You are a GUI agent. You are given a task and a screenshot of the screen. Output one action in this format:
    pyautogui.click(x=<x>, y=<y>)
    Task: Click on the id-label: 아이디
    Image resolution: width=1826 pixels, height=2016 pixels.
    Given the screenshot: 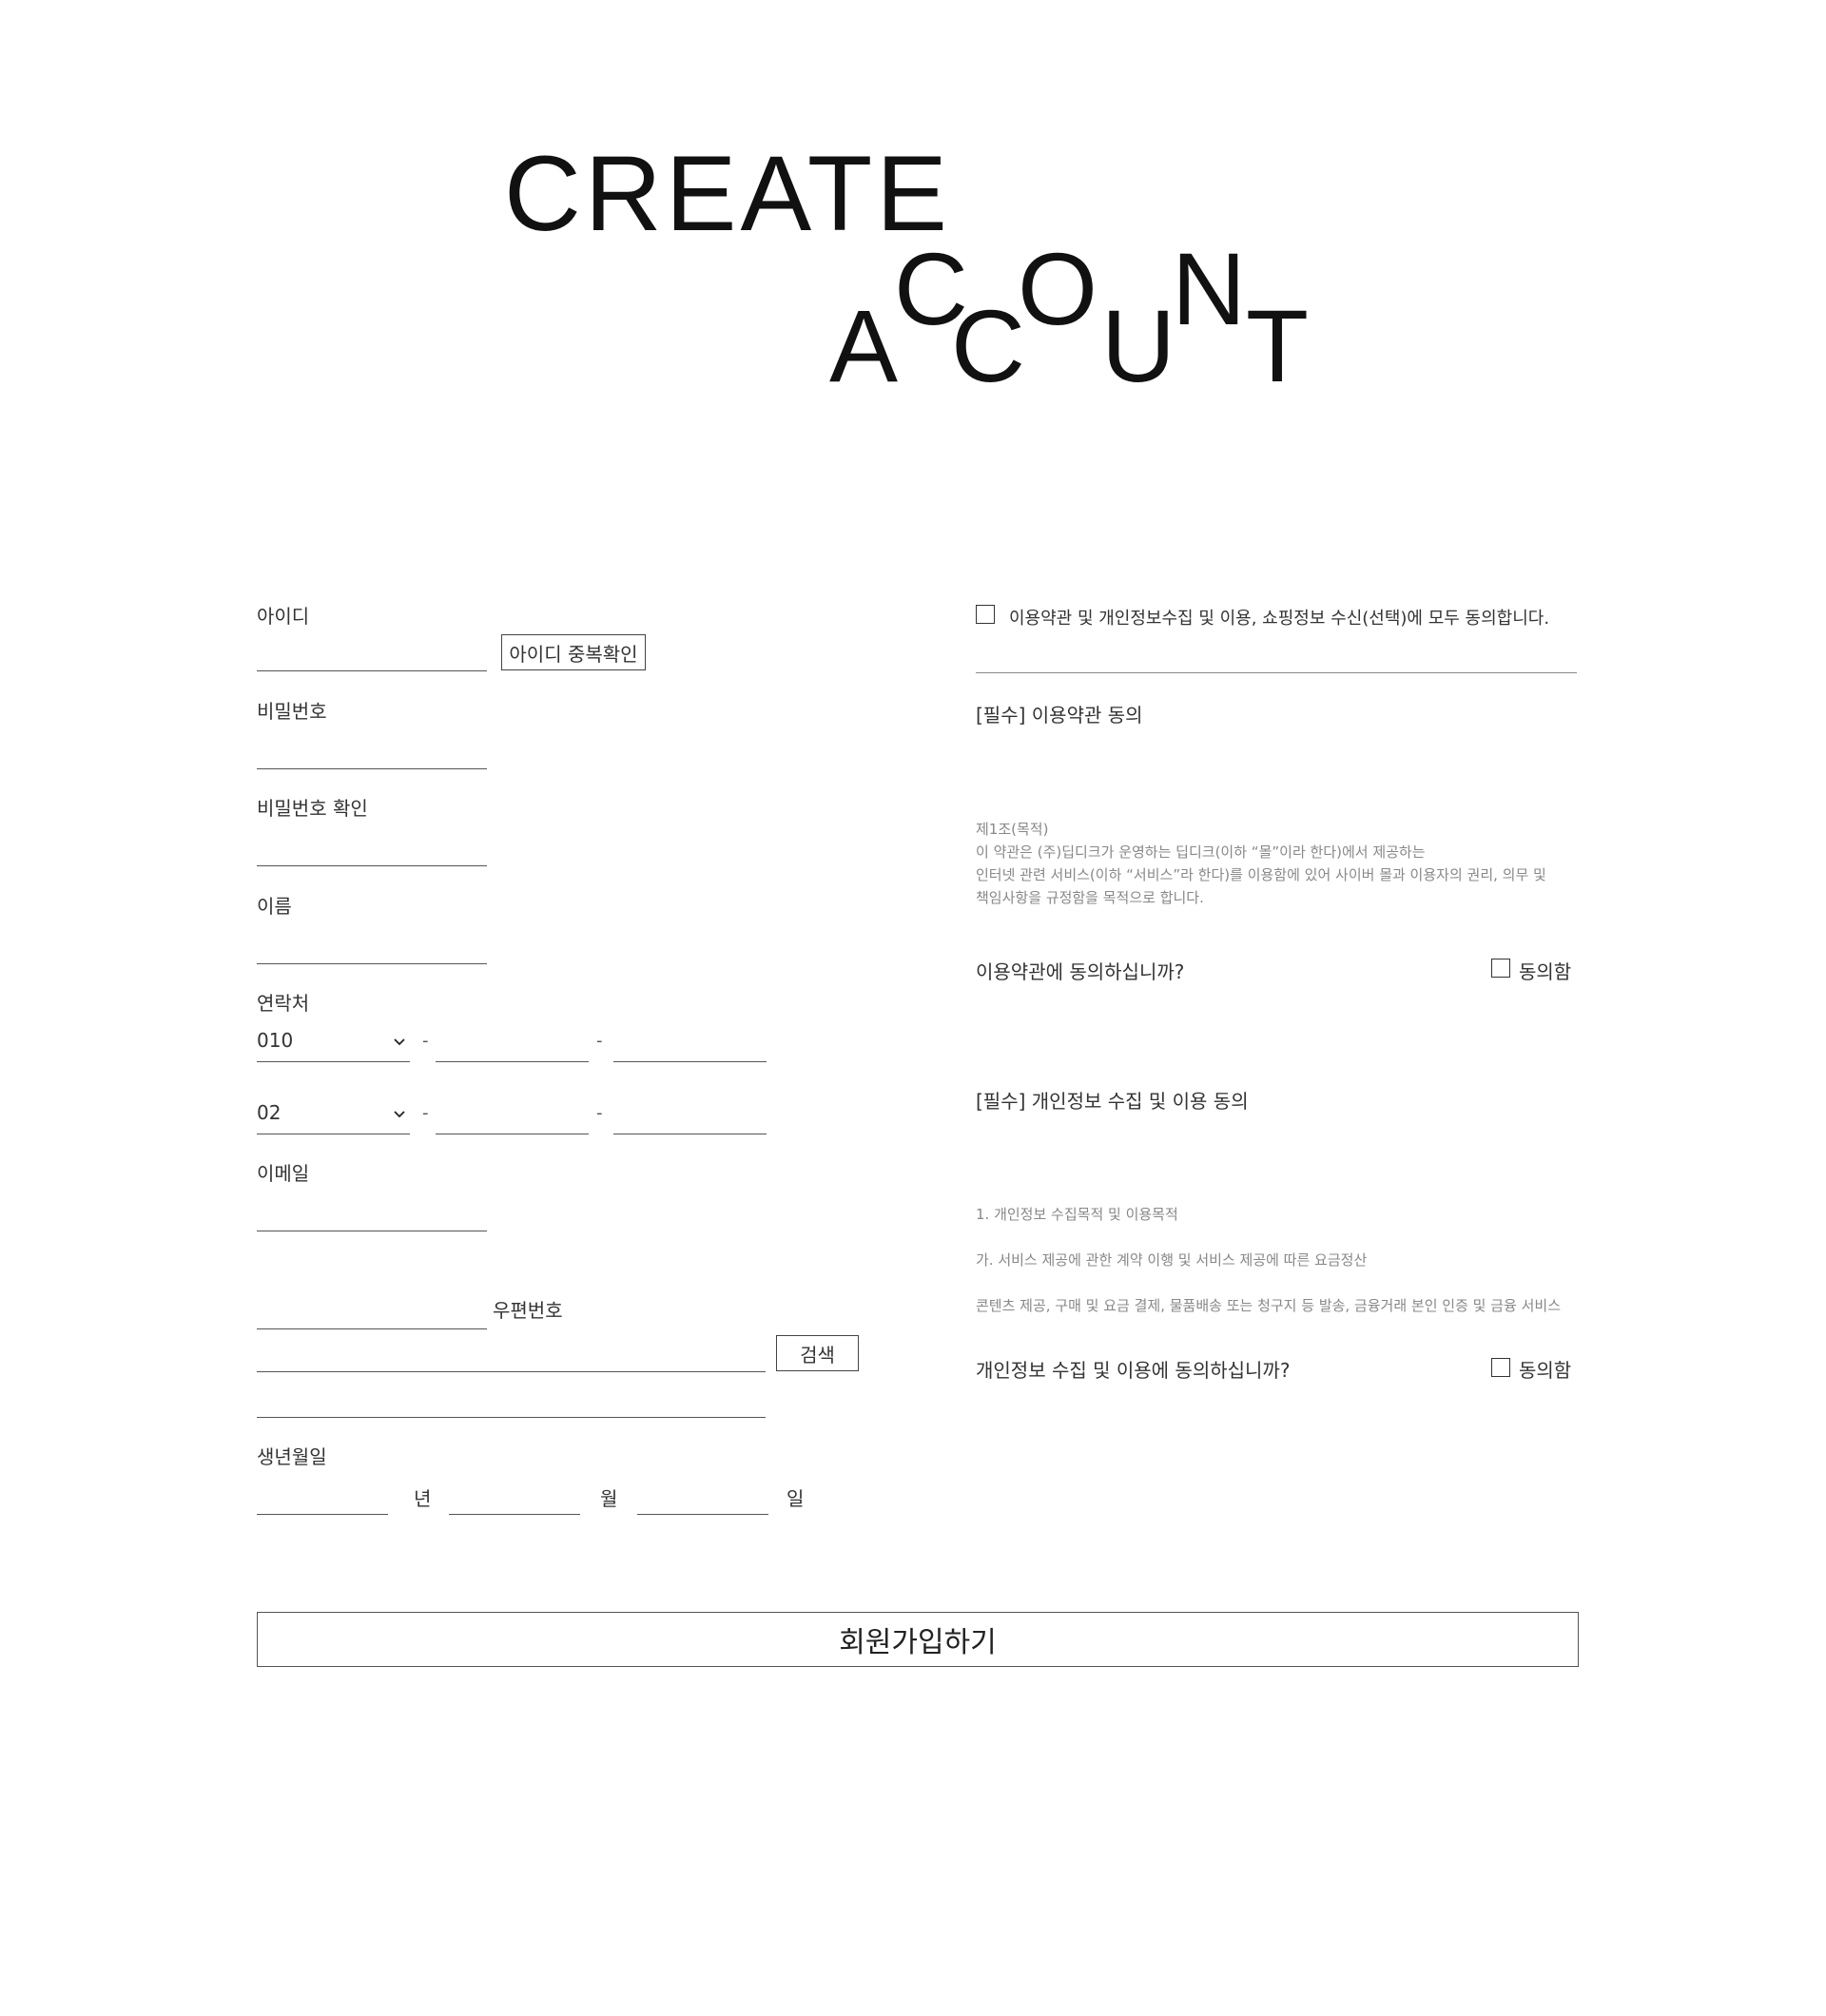 What is the action you would take?
    pyautogui.click(x=283, y=616)
    